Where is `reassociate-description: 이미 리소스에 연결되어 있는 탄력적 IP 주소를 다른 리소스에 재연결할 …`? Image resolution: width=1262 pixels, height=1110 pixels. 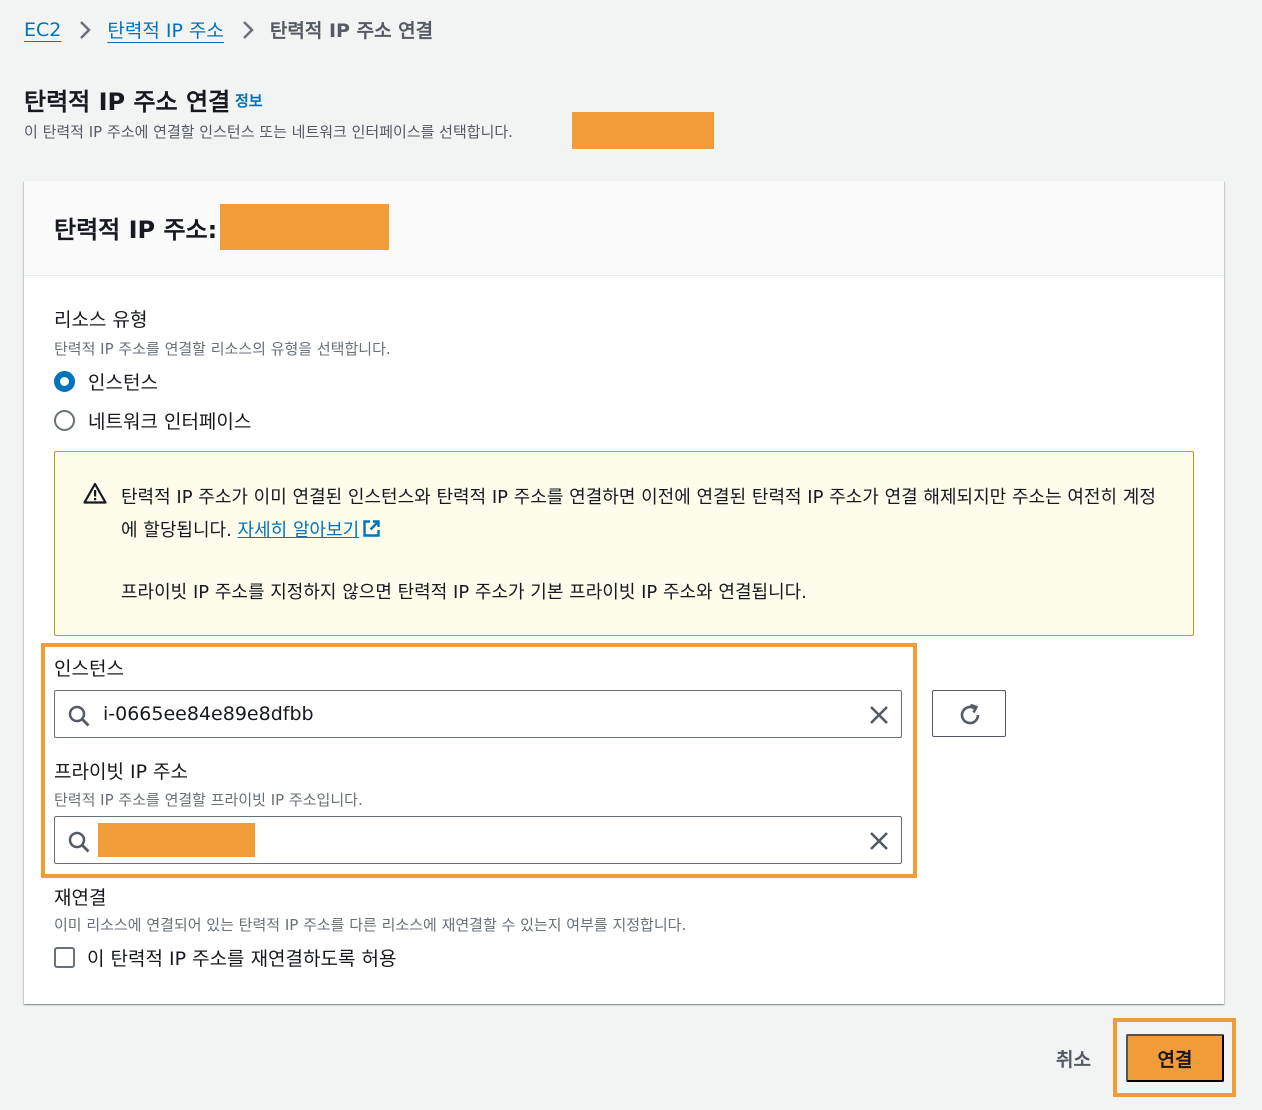
reassociate-description: 이미 리소스에 연결되어 있는 탄력적 IP 주소를 다른 리소스에 재연결할 … is located at coordinates (370, 925).